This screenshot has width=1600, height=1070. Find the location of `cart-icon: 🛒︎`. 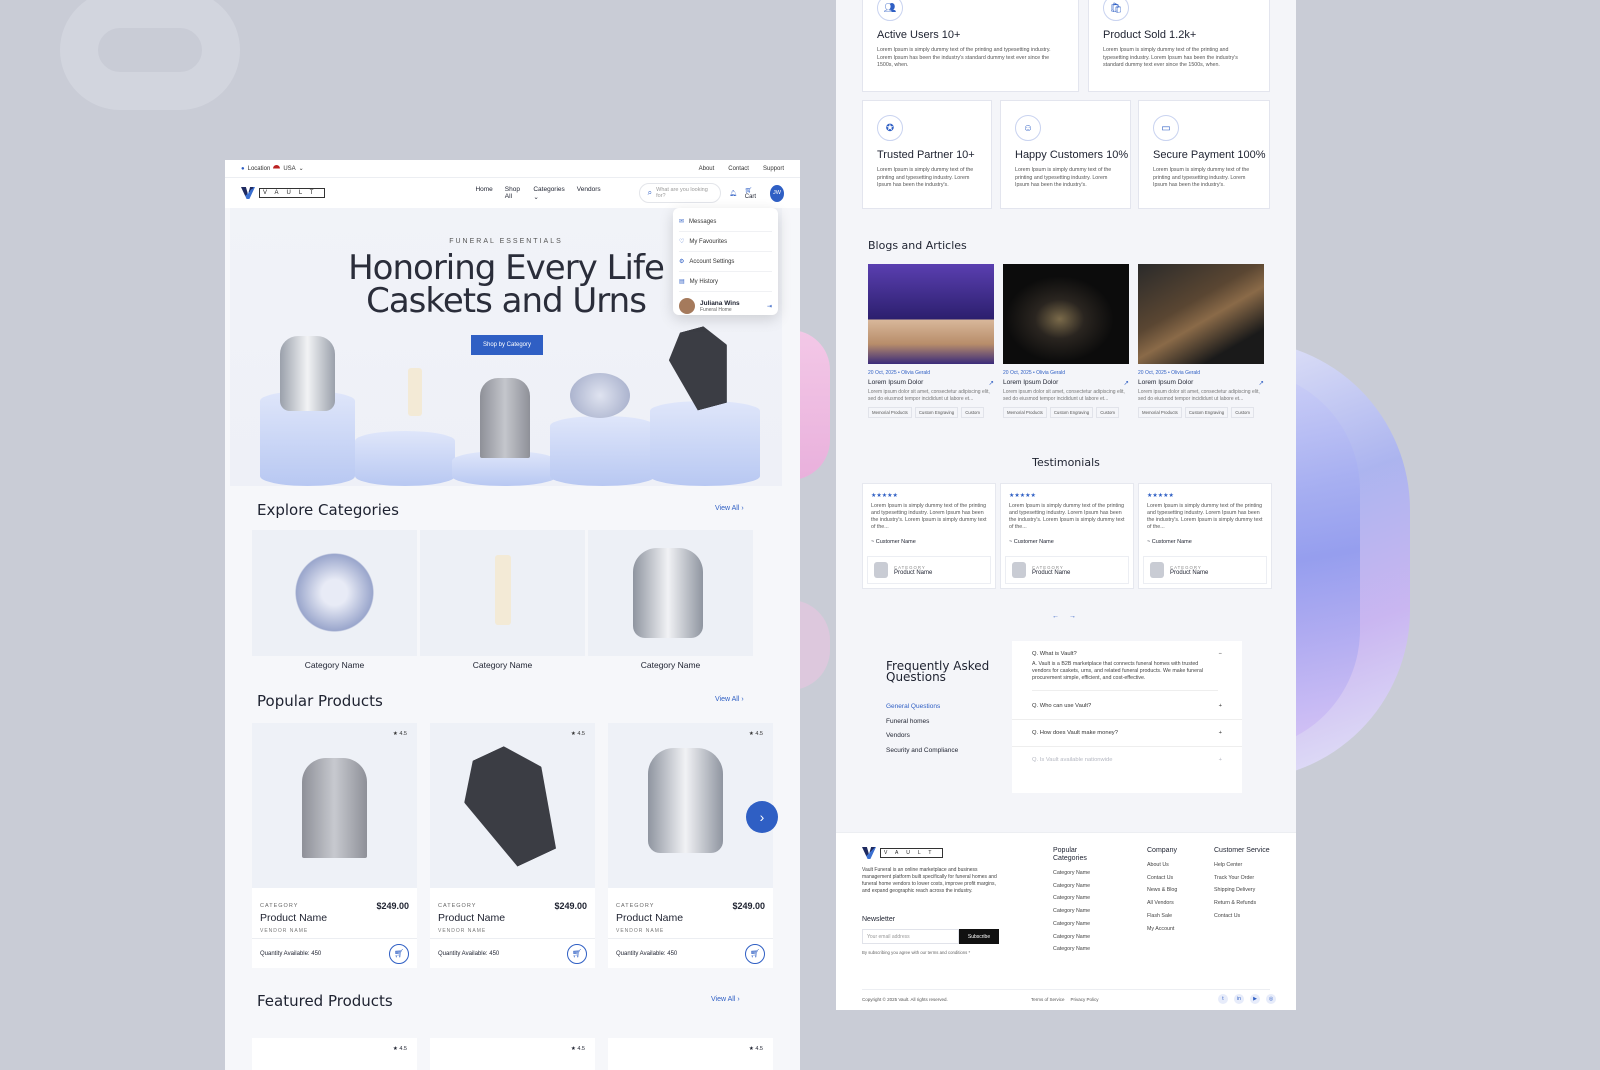

cart-icon: 🛒︎ is located at coordinates (577, 953).